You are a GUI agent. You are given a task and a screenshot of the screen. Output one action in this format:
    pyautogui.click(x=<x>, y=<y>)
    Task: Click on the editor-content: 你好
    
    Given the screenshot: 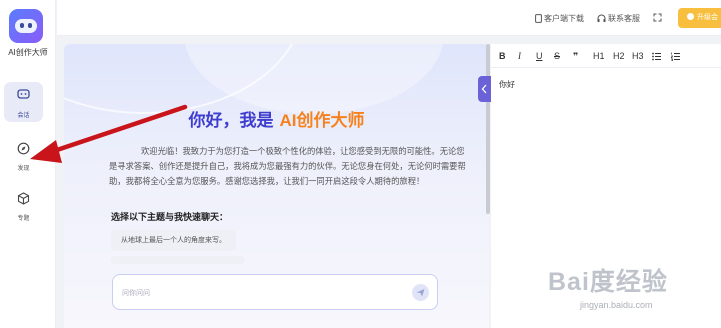 What is the action you would take?
    pyautogui.click(x=507, y=84)
    